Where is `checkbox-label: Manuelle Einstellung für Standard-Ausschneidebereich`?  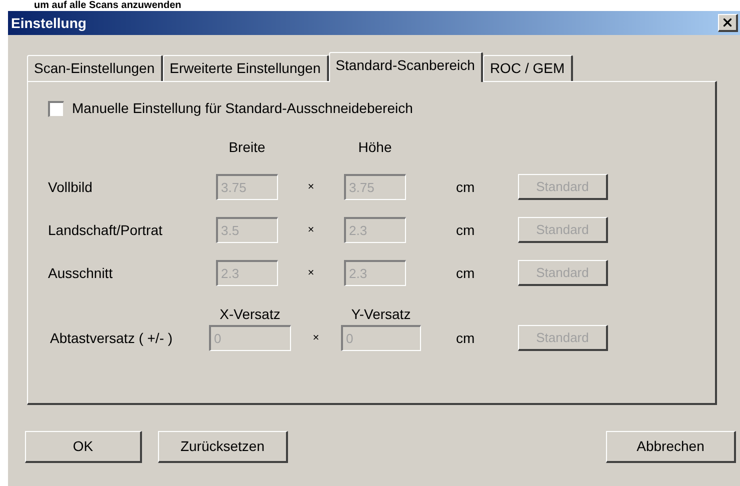 checkbox-label: Manuelle Einstellung für Standard-Ausschneidebereich is located at coordinates (242, 108).